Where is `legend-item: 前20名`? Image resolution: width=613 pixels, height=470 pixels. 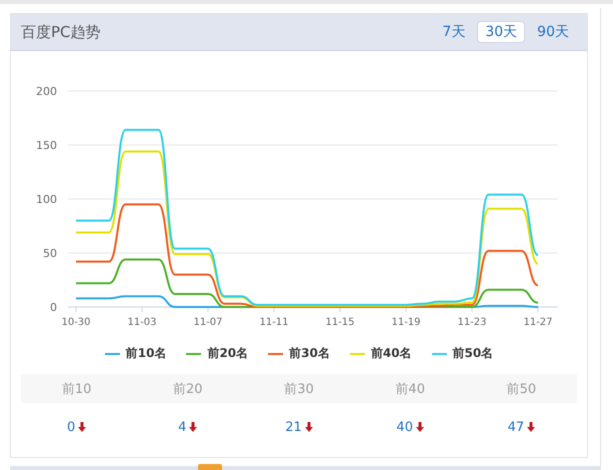 legend-item: 前20名 is located at coordinates (217, 353).